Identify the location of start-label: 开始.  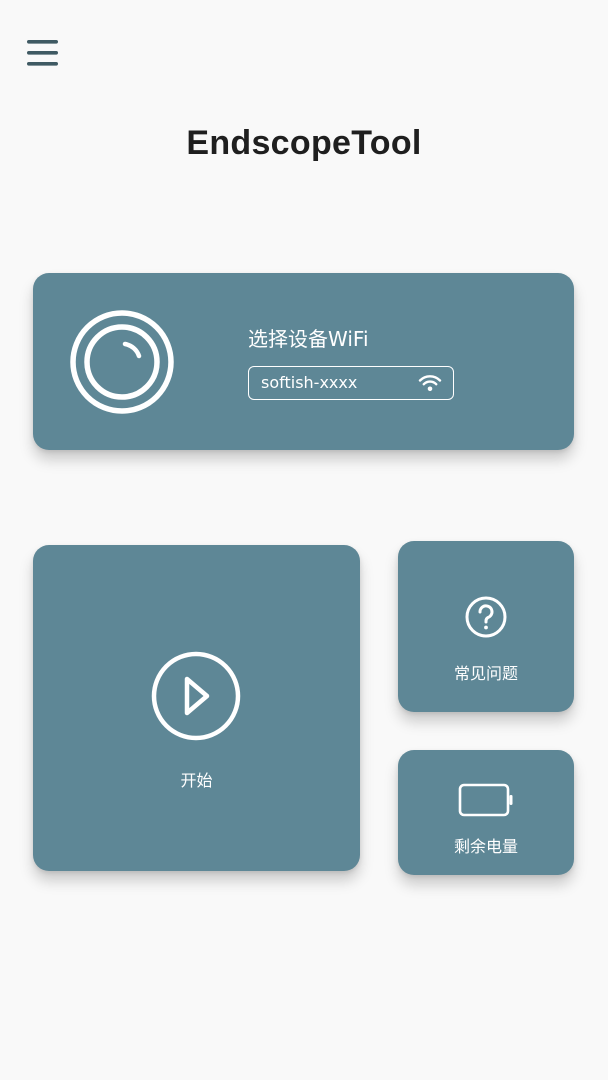
(196, 780).